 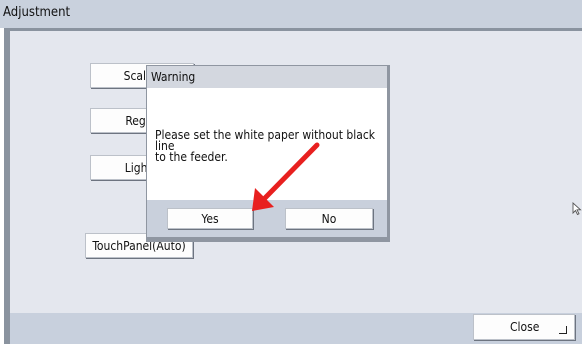 What do you see at coordinates (577, 209) in the screenshot?
I see `mouse-pointer-icon` at bounding box center [577, 209].